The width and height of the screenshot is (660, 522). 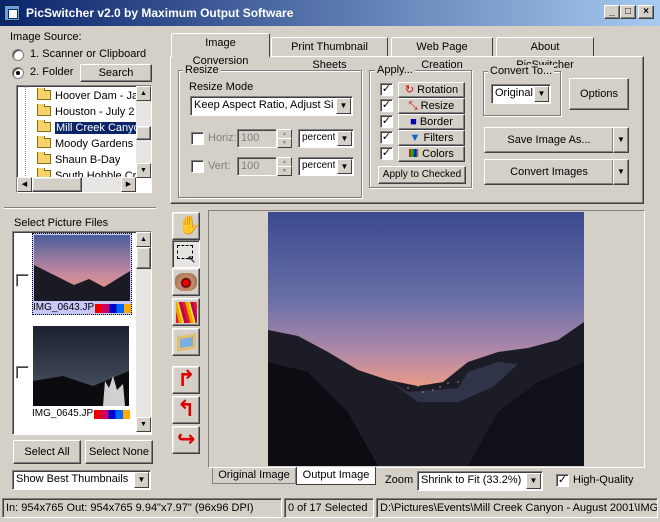 I want to click on rotation-checkbox: ✓, so click(x=386, y=89).